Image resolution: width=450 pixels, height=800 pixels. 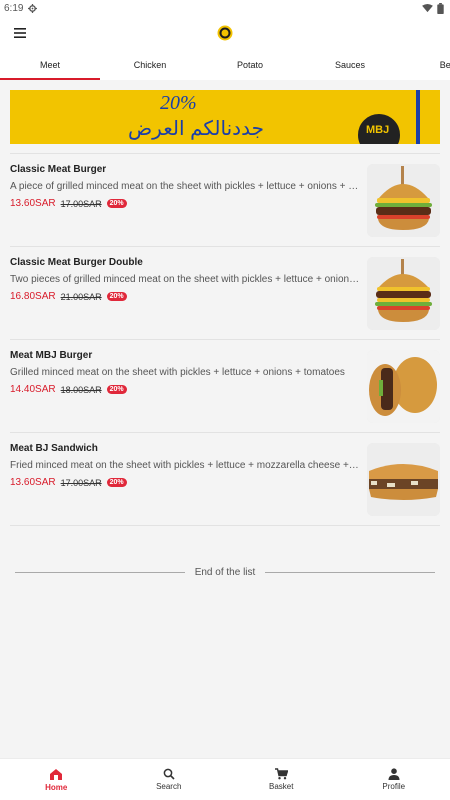 What do you see at coordinates (51, 355) in the screenshot?
I see `product-name: Meat MBJ Burger` at bounding box center [51, 355].